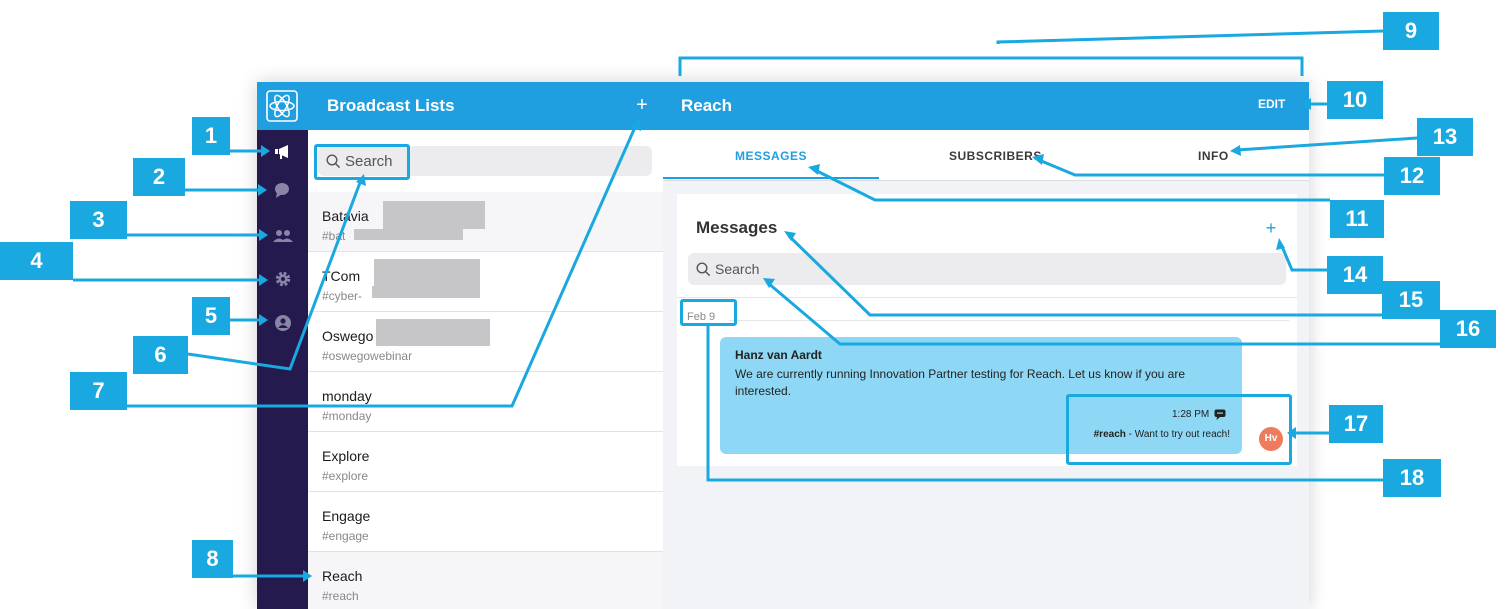  What do you see at coordinates (1411, 31) in the screenshot?
I see `callout-9: 9` at bounding box center [1411, 31].